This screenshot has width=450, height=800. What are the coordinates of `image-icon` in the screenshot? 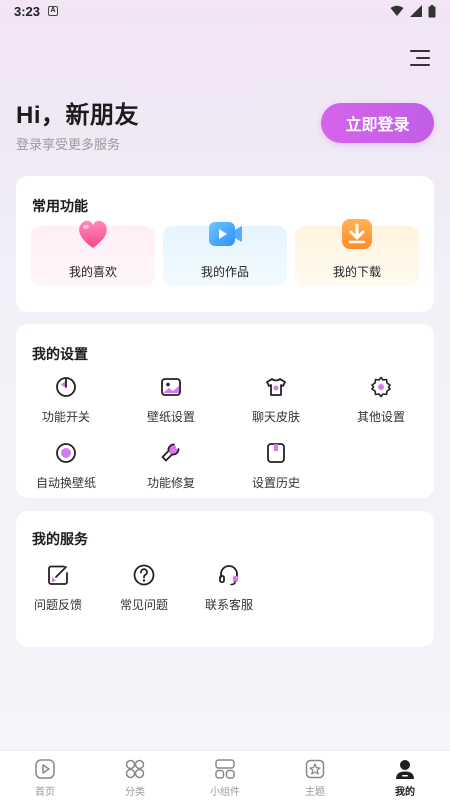 It's located at (171, 387).